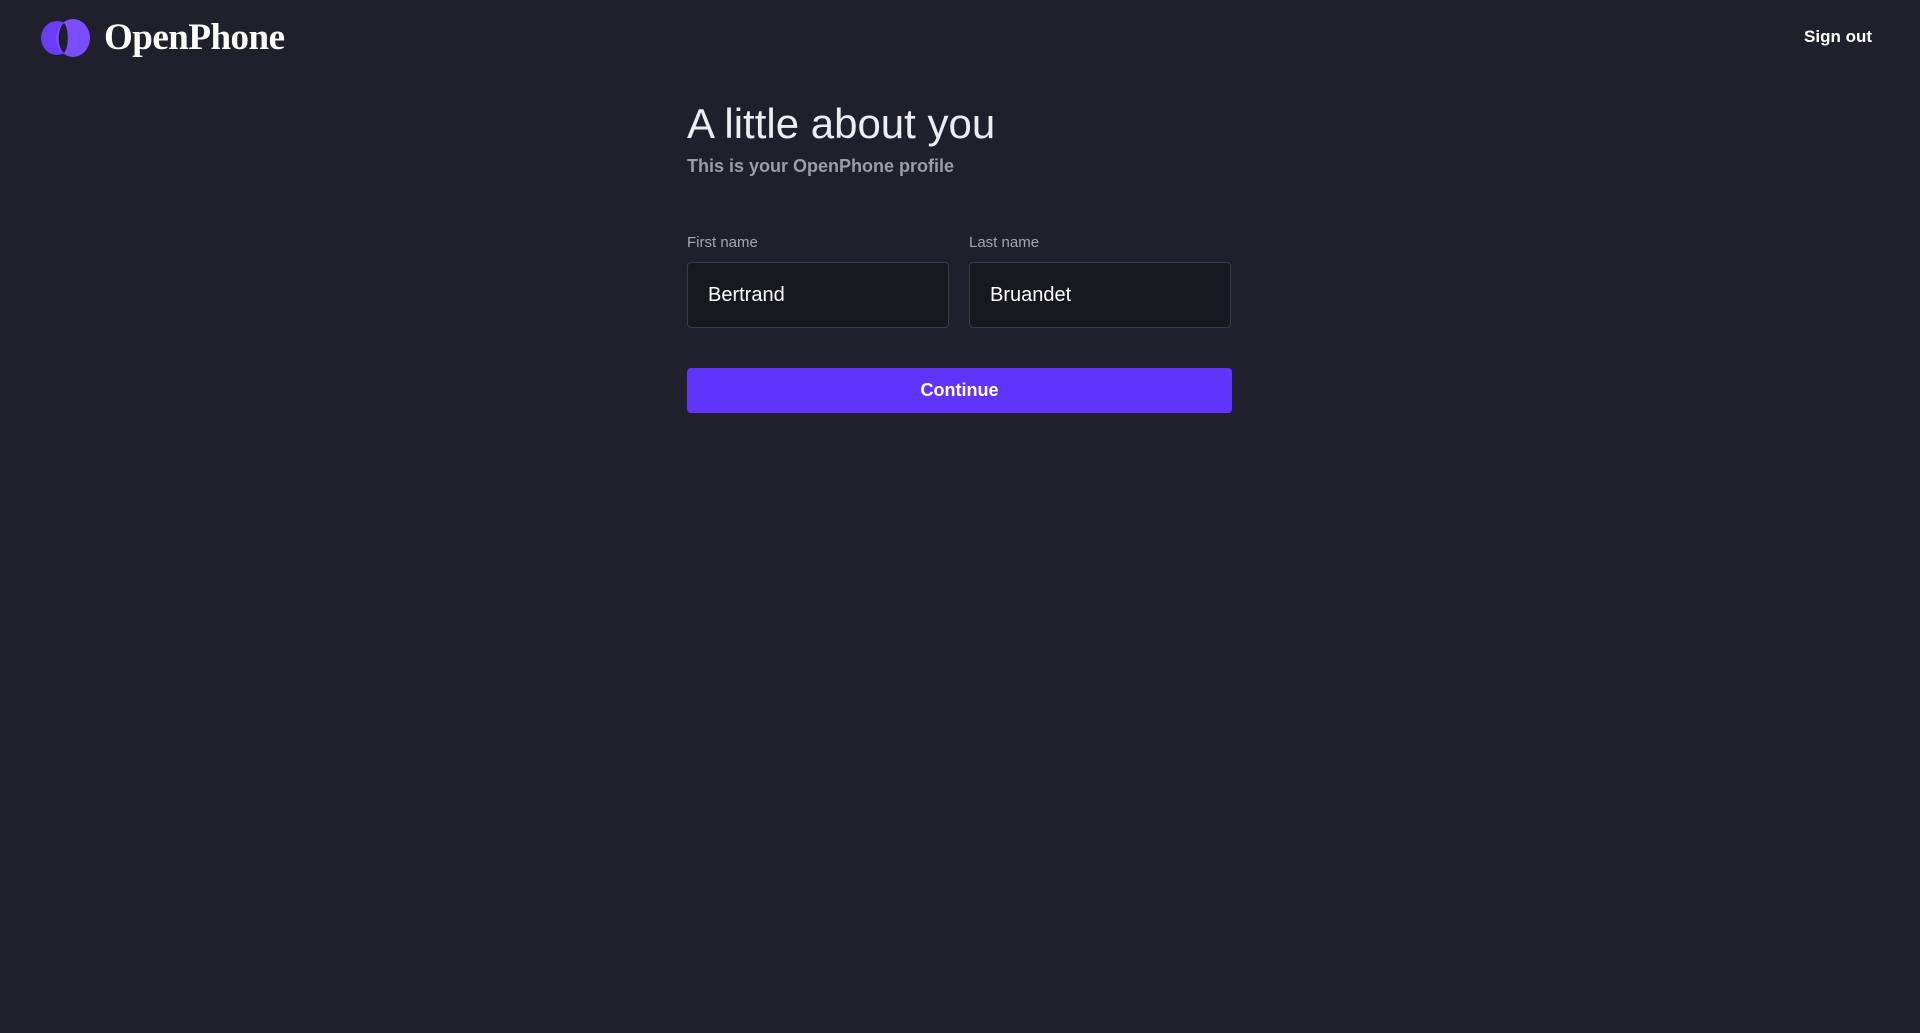  I want to click on last-name-label: Last name, so click(1004, 242).